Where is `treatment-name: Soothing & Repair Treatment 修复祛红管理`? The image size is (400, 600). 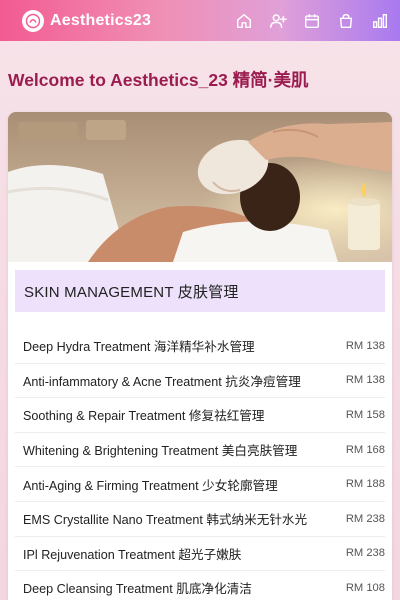
treatment-name: Soothing & Repair Treatment 修复祛红管理 is located at coordinates (144, 416).